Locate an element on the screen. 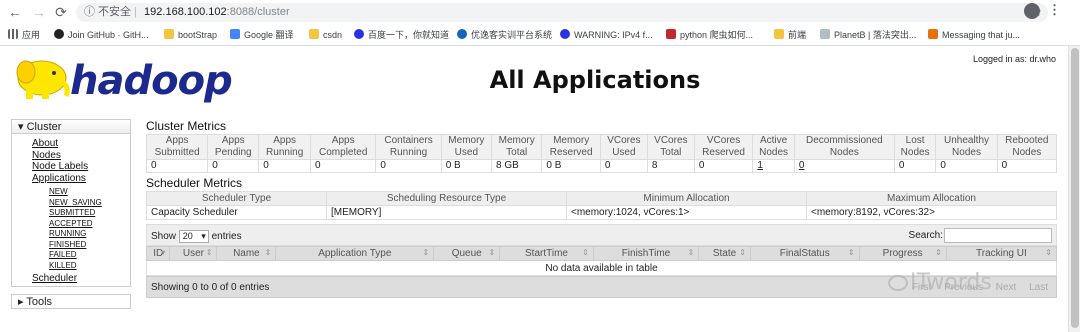 This screenshot has width=1080, height=332. header-line: Used is located at coordinates (624, 152).